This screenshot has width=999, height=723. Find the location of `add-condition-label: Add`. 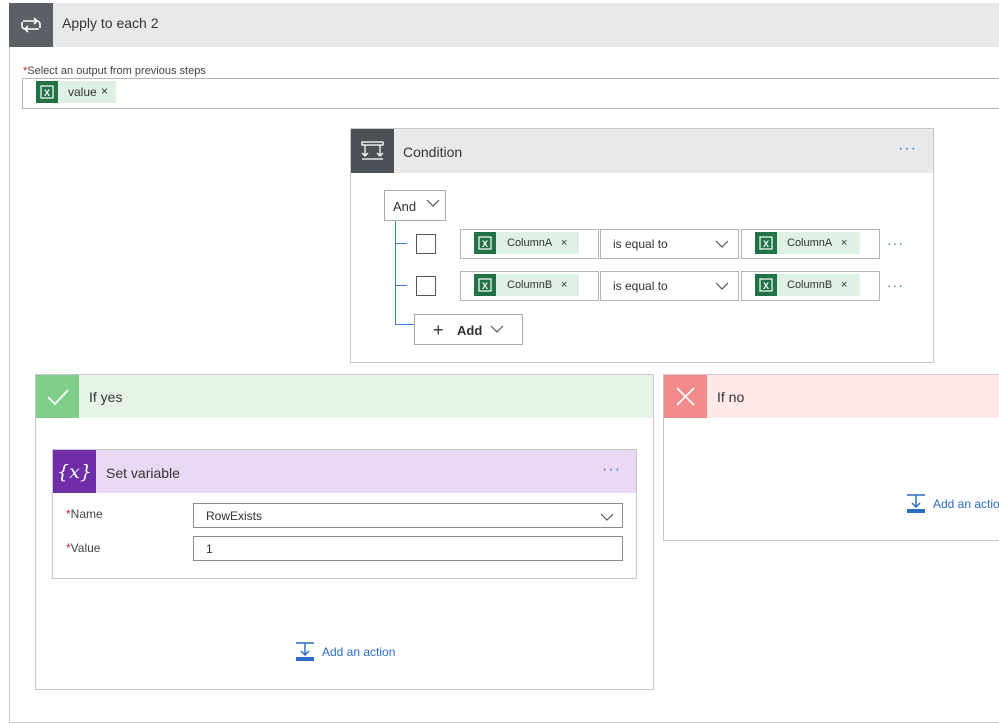

add-condition-label: Add is located at coordinates (470, 330).